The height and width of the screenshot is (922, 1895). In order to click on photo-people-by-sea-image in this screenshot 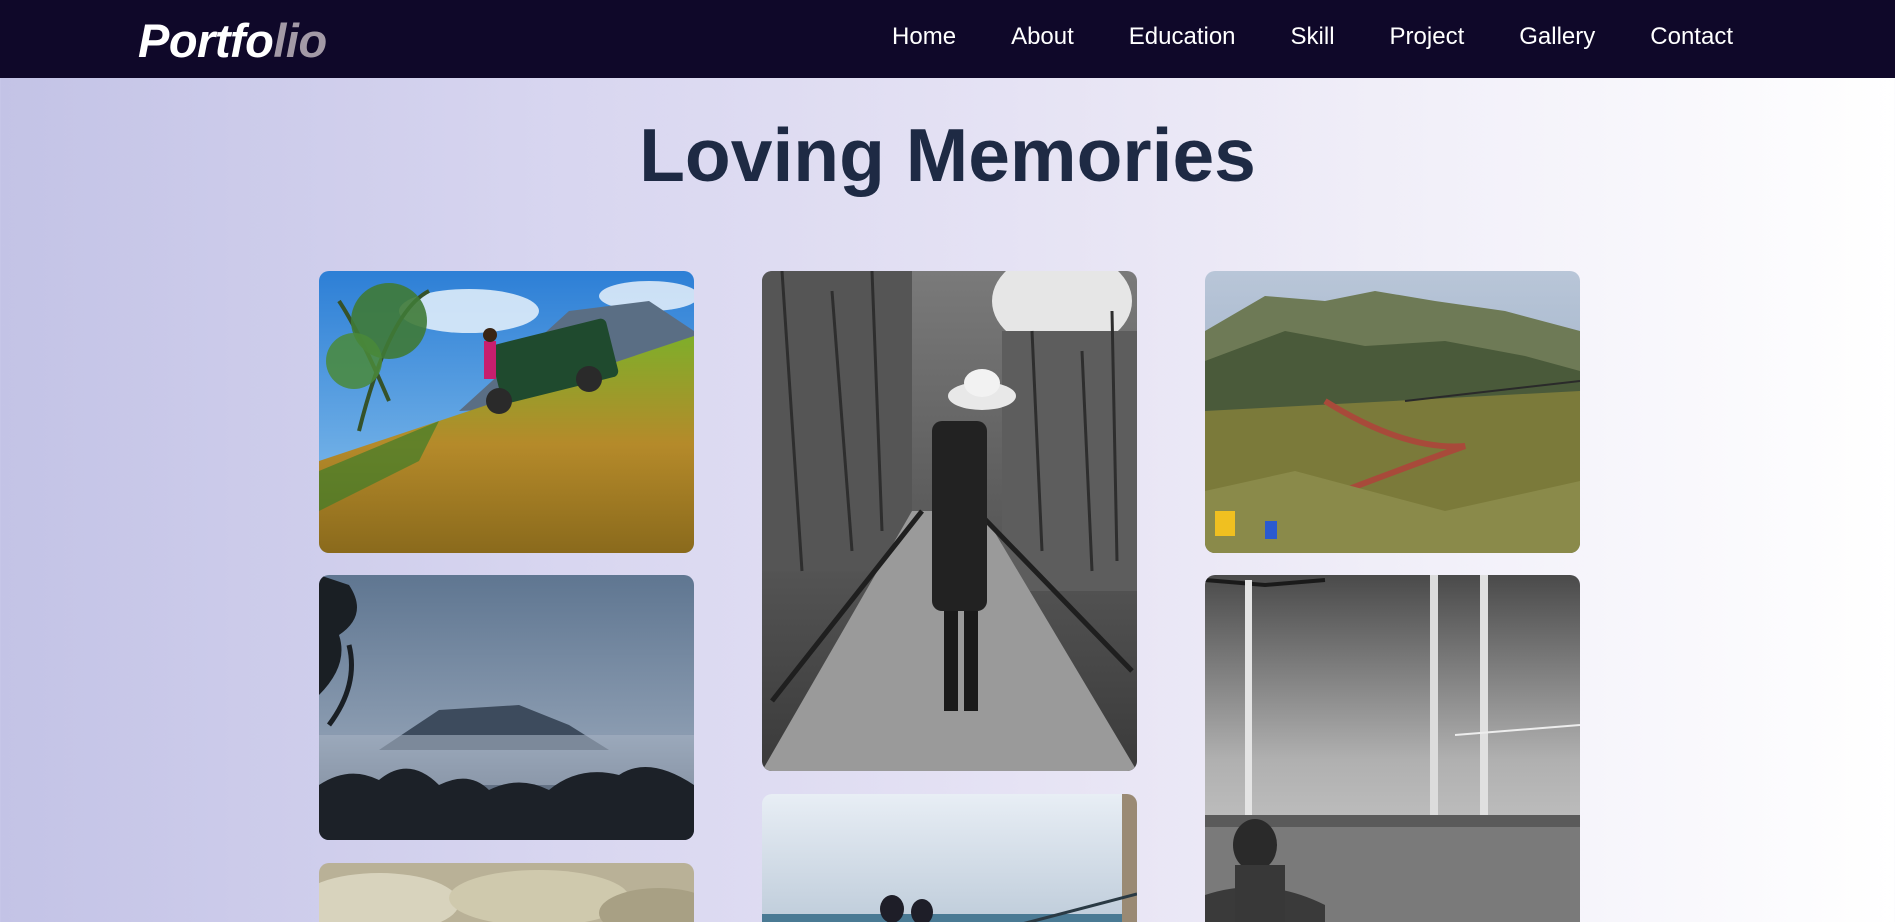, I will do `click(949, 858)`.